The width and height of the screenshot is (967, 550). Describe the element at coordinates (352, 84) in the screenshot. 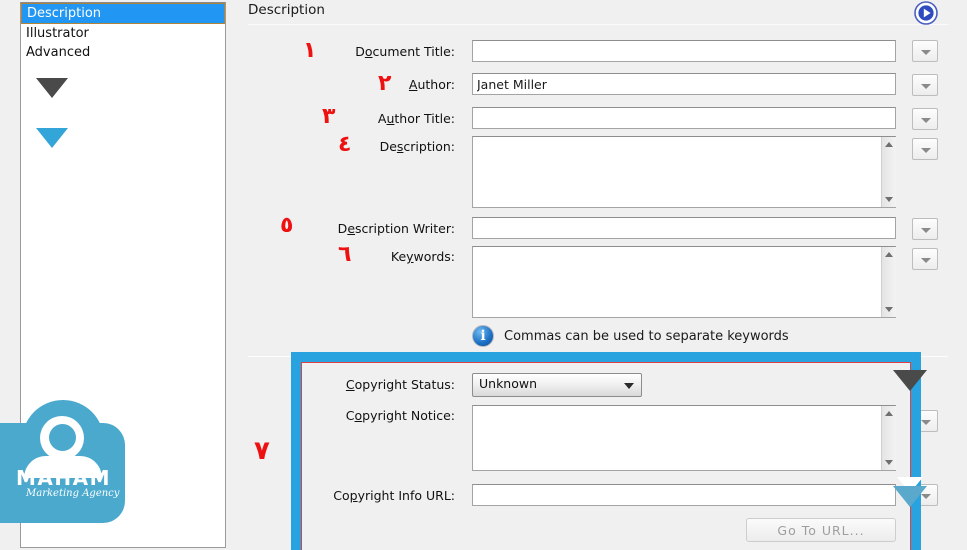

I see `label-author: Author:` at that location.